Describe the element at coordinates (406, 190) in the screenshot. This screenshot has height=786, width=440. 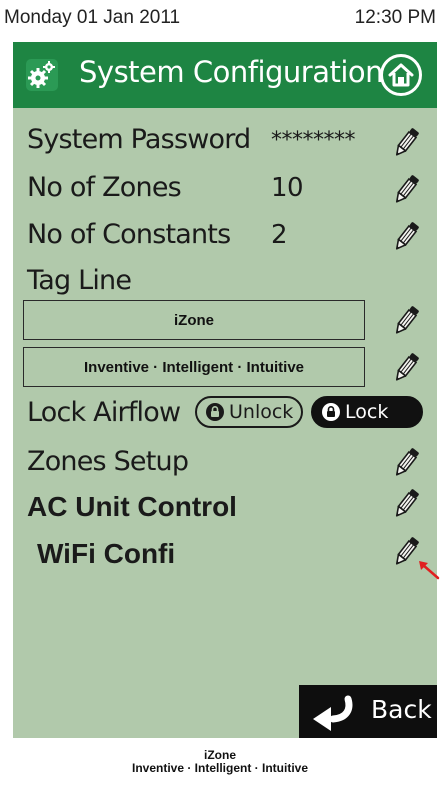
I see `edit-no-of-zones-pencil-icon` at that location.